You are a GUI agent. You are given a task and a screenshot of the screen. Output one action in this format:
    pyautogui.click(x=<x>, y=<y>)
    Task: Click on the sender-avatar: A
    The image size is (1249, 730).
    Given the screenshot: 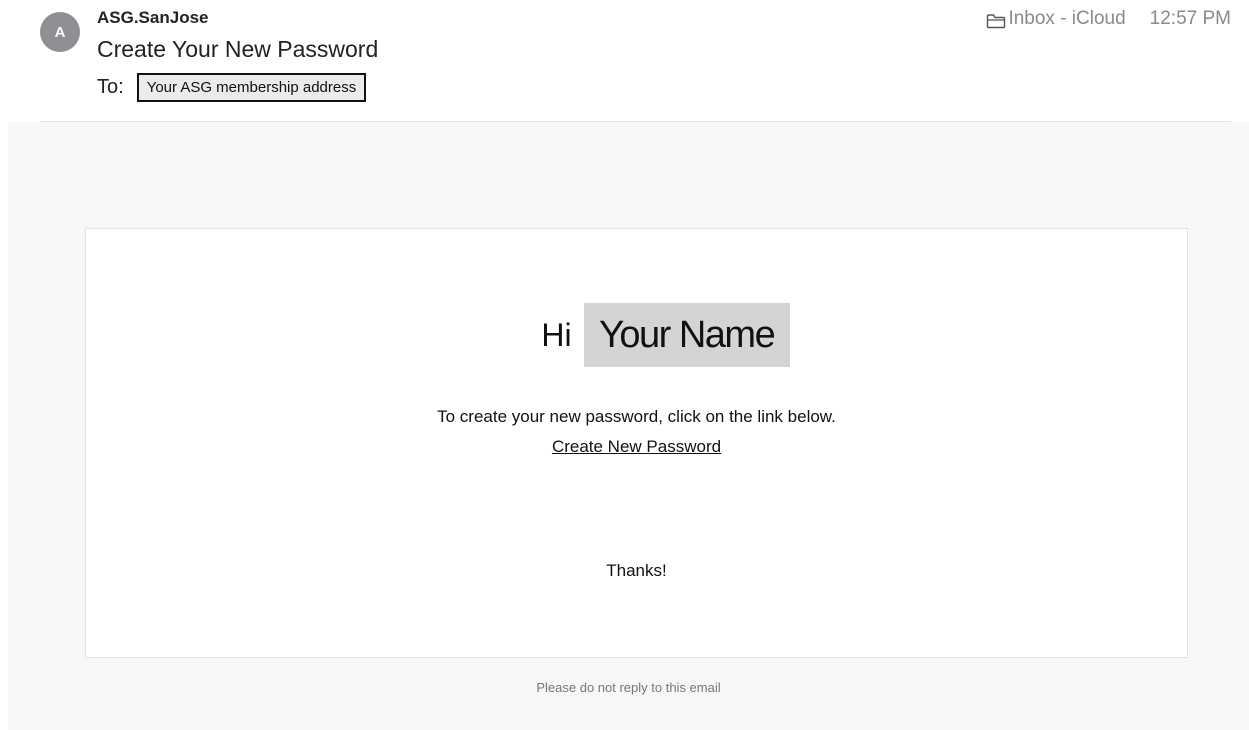 What is the action you would take?
    pyautogui.click(x=60, y=32)
    